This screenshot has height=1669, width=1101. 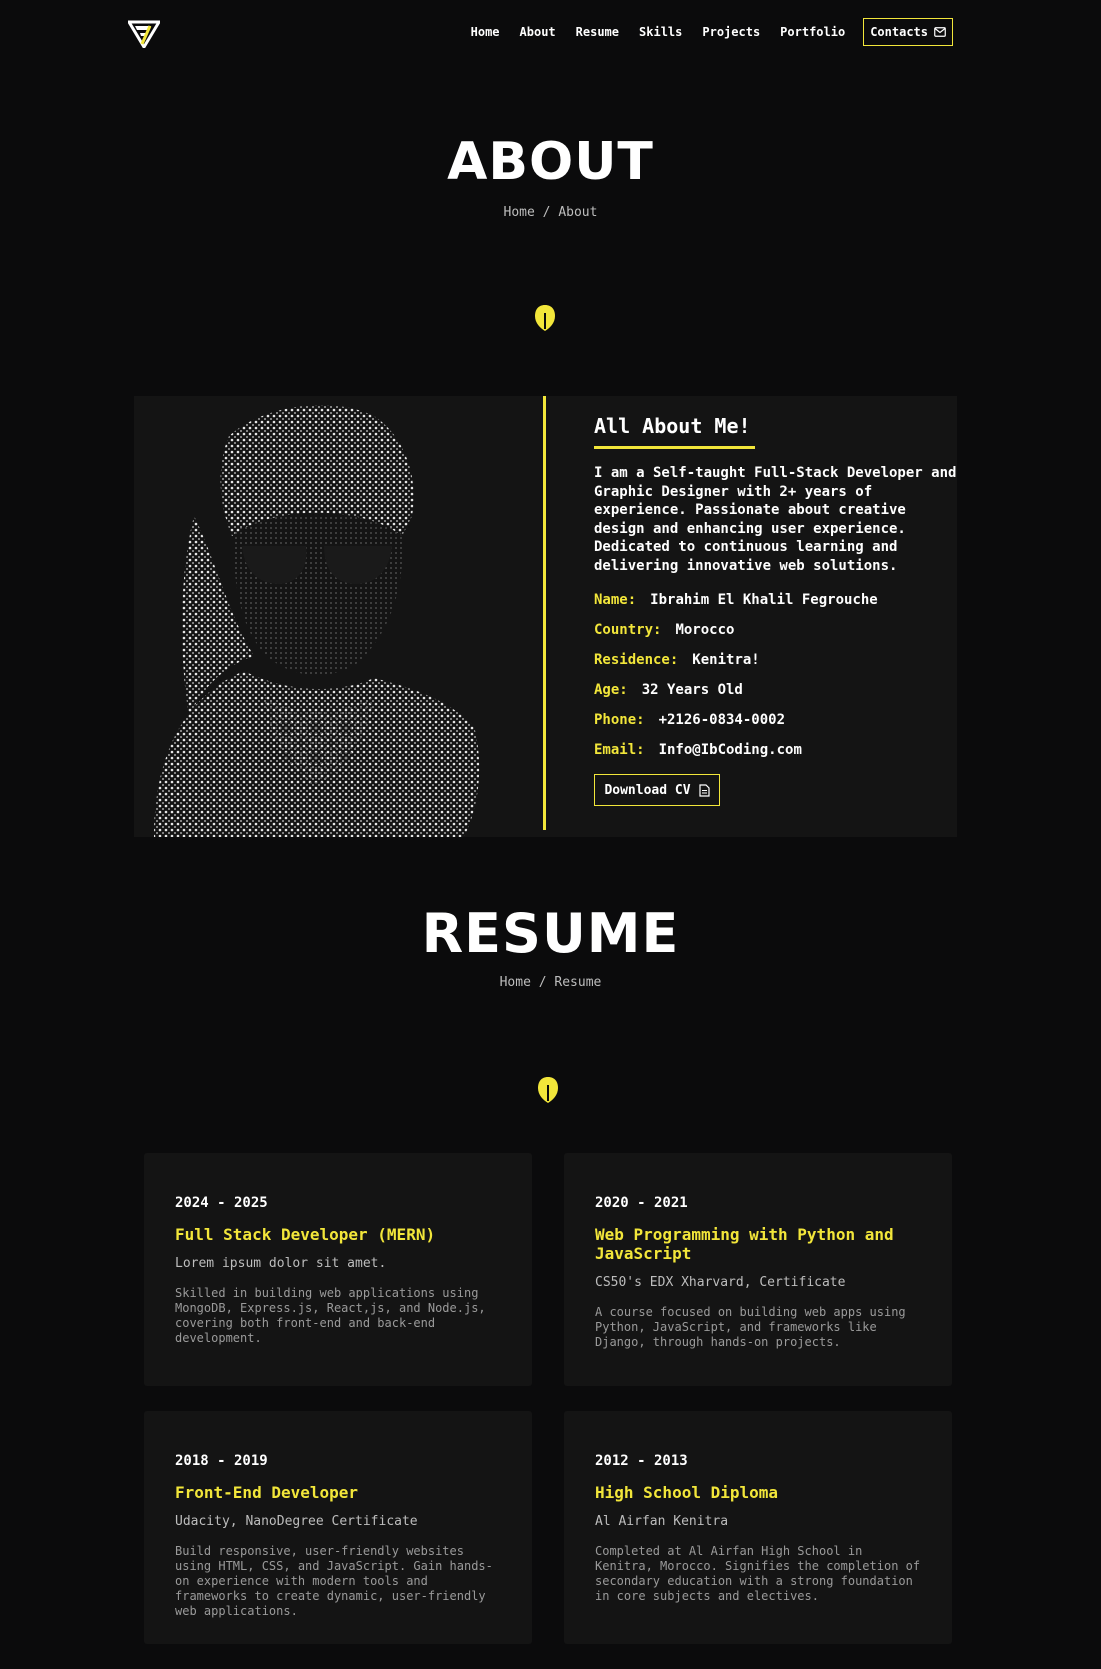 I want to click on resume-org: Lorem ipsum dolor sit amet., so click(x=281, y=1263).